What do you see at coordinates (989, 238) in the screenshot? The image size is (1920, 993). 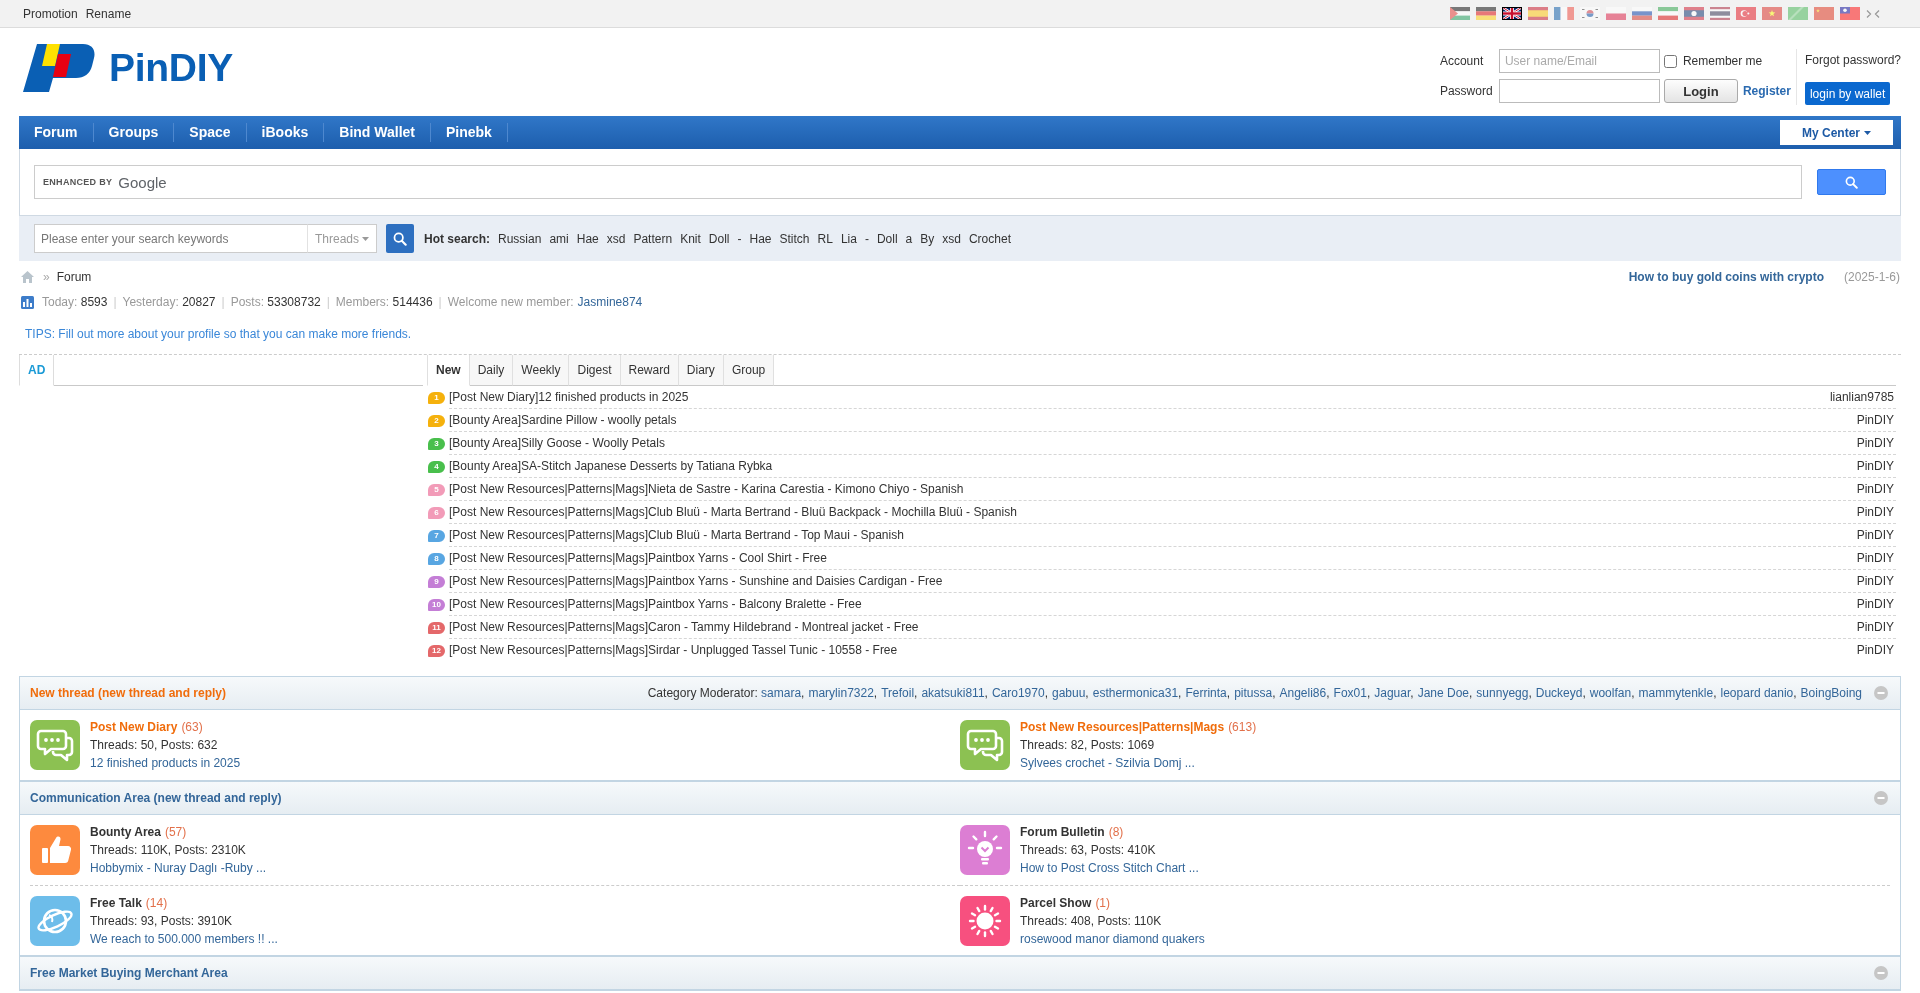 I see `hot-keyword-link: Crochet` at bounding box center [989, 238].